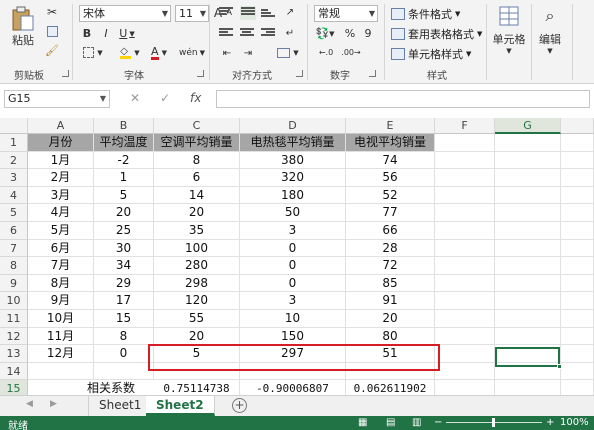 The width and height of the screenshot is (594, 430). I want to click on cell-g6, so click(528, 231).